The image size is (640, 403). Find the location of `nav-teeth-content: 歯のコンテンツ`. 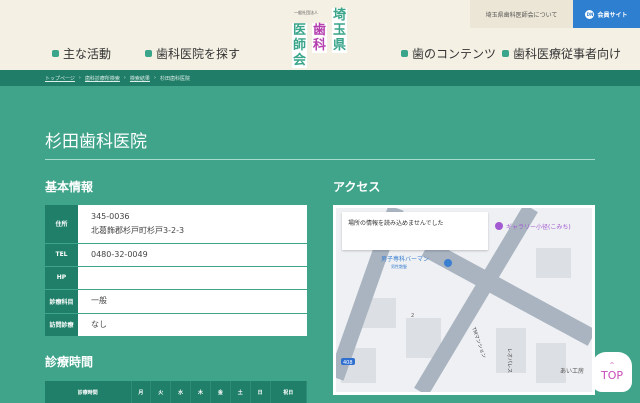

nav-teeth-content: 歯のコンテンツ is located at coordinates (448, 53).